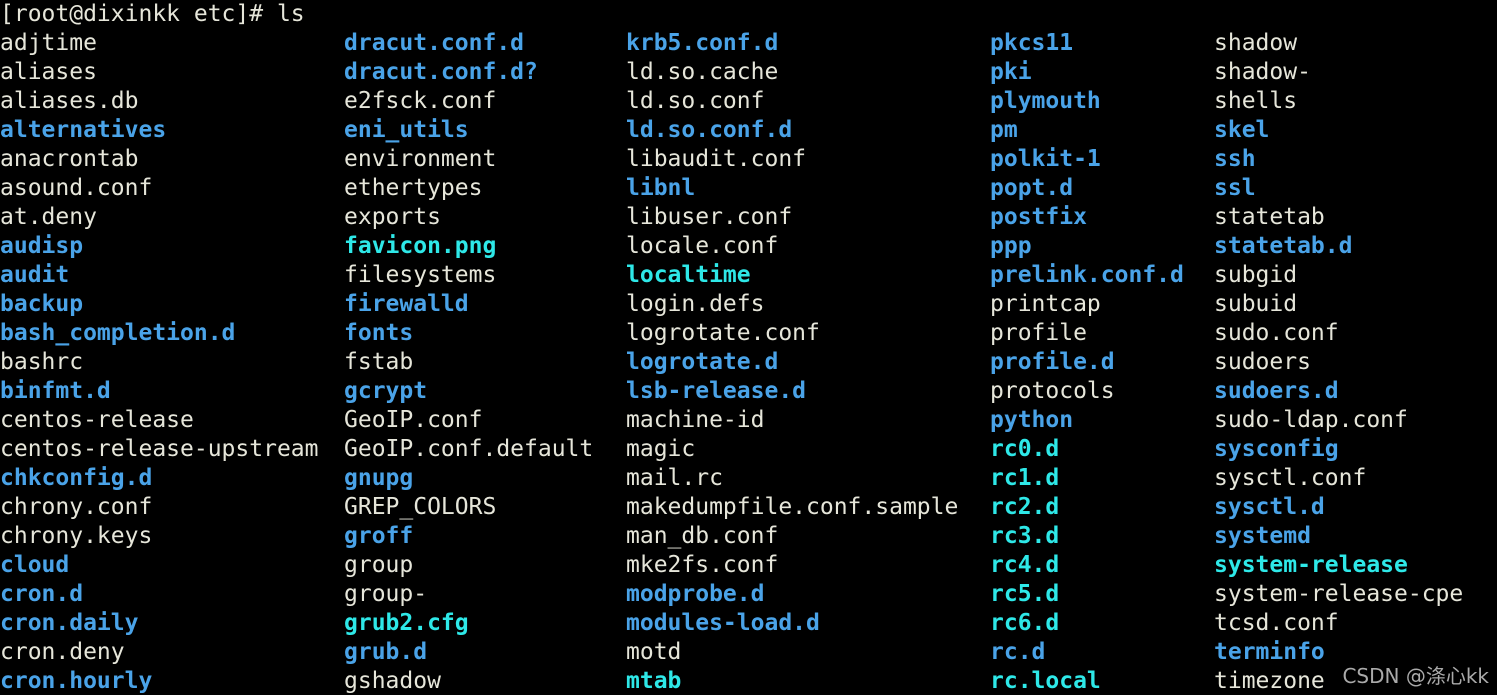  What do you see at coordinates (1338, 536) in the screenshot?
I see `listing-entry: systemd` at bounding box center [1338, 536].